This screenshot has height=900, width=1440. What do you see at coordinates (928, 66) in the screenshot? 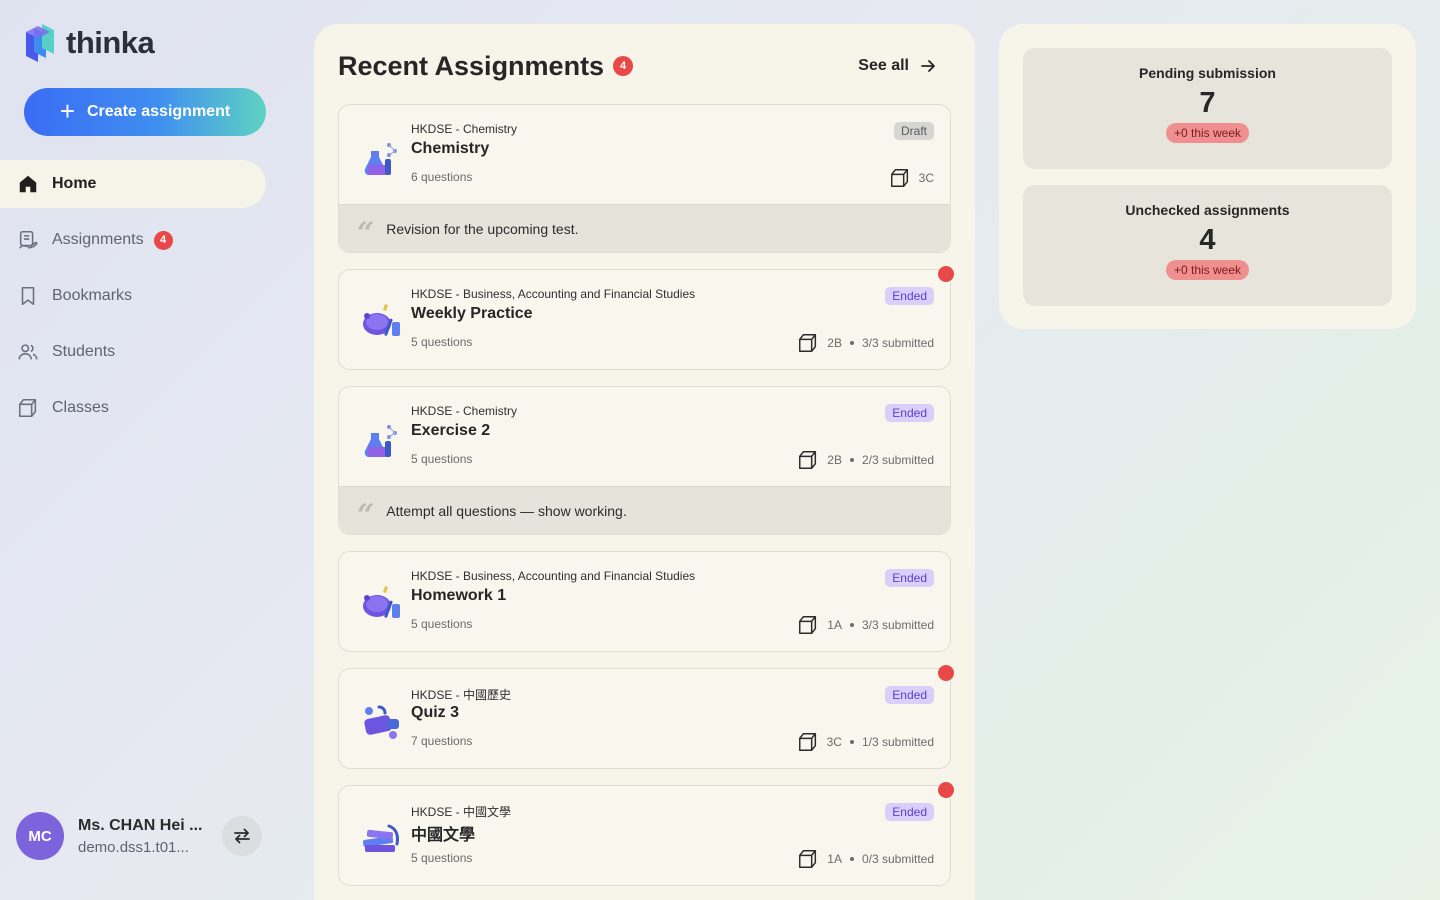
I see `arrow-right-icon` at bounding box center [928, 66].